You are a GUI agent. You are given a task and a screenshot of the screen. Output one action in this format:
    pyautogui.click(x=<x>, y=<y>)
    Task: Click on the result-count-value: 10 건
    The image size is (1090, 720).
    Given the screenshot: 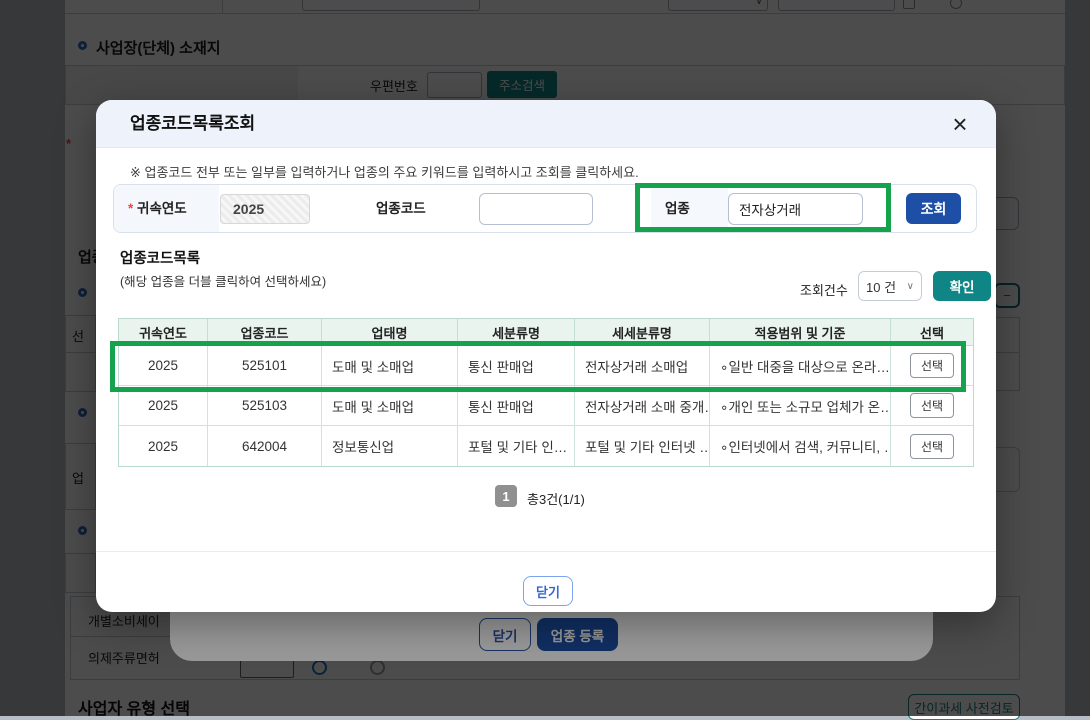 What is the action you would take?
    pyautogui.click(x=881, y=287)
    